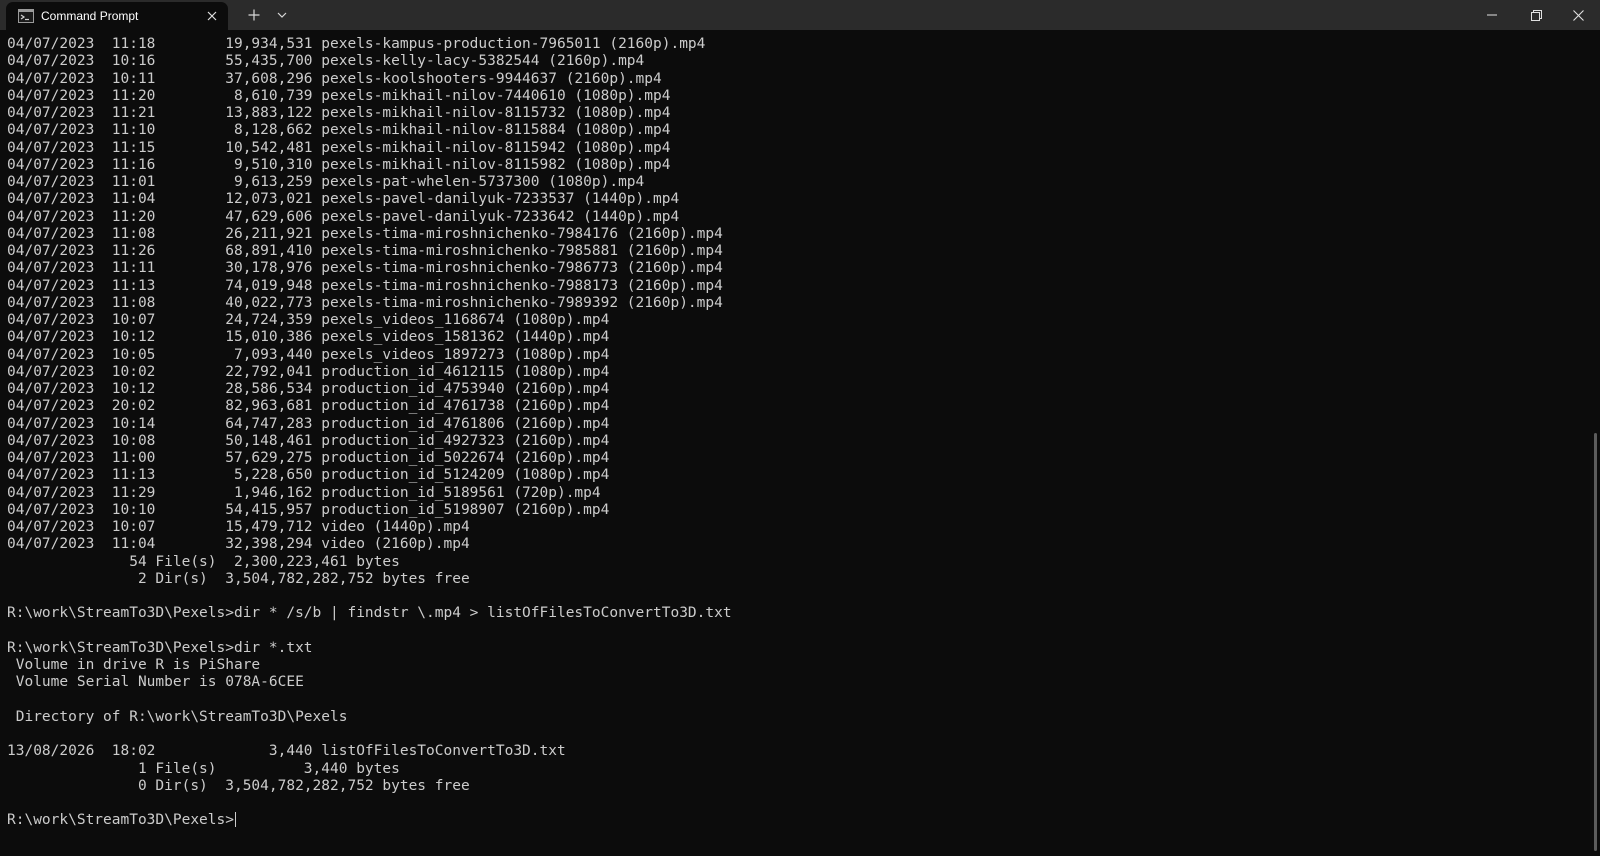 The width and height of the screenshot is (1600, 856). What do you see at coordinates (155, 682) in the screenshot?
I see `terminal-line: Volume Serial Number is 078A-6CEE` at bounding box center [155, 682].